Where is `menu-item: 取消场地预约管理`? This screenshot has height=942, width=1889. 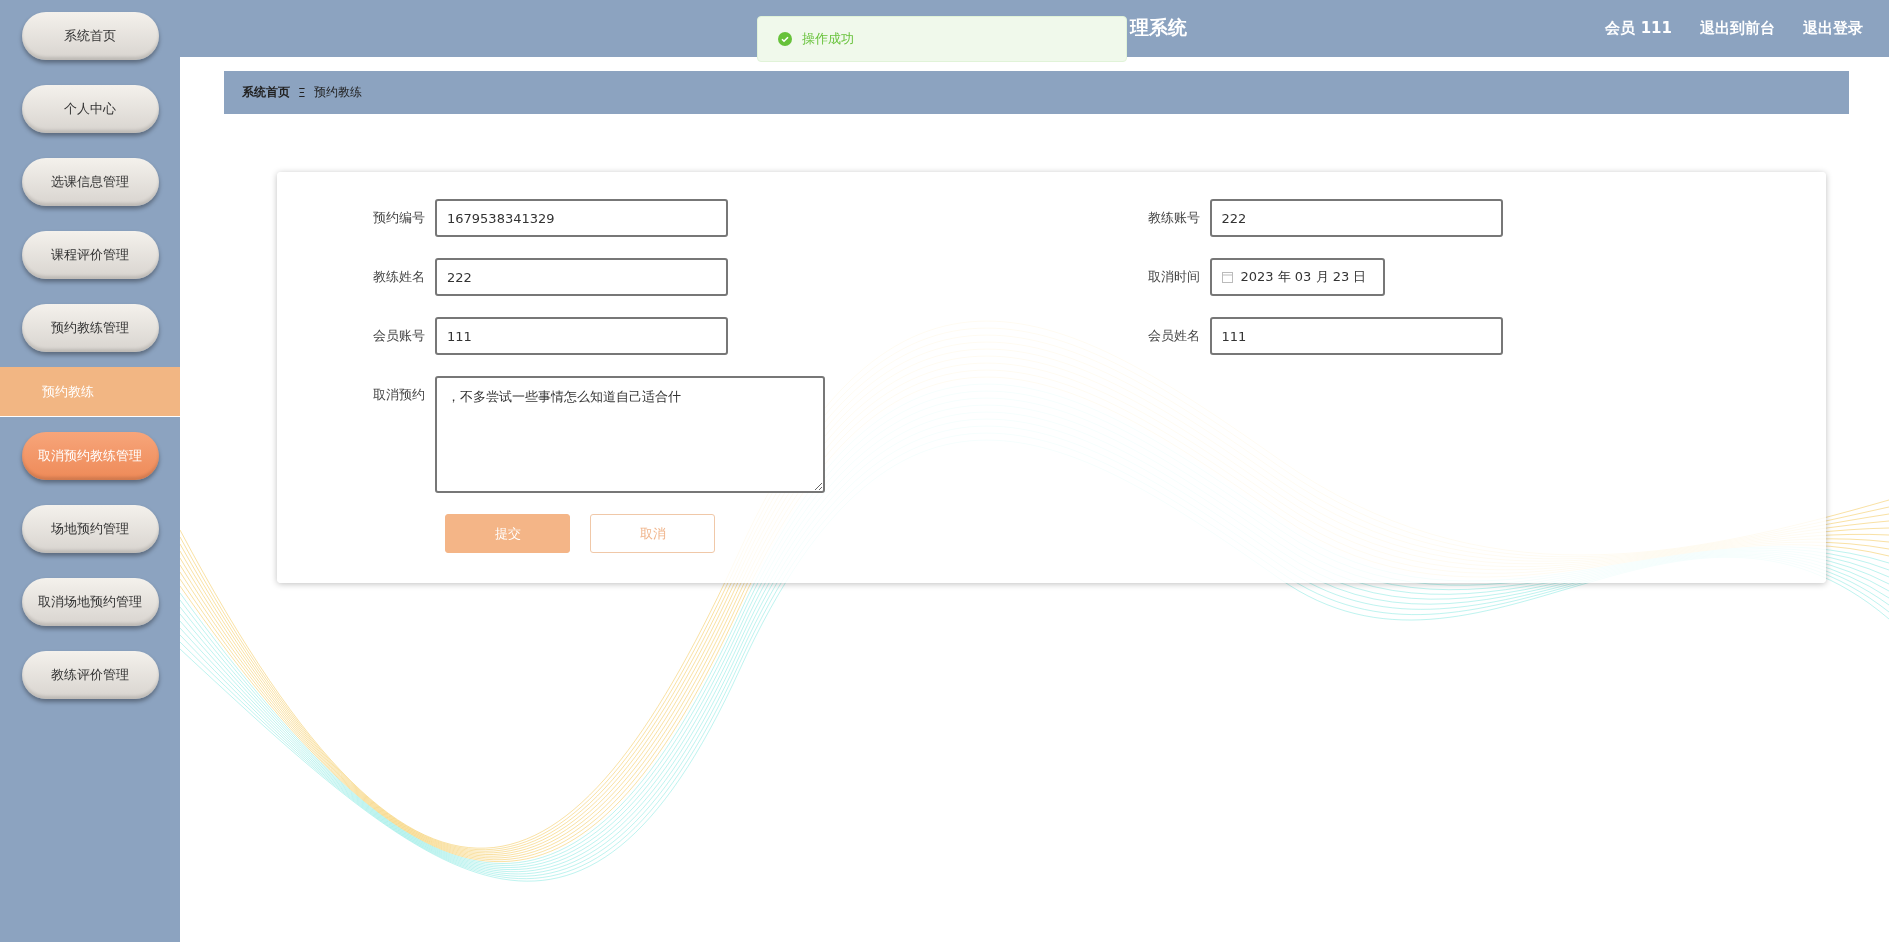
menu-item: 取消场地预约管理 is located at coordinates (90, 602).